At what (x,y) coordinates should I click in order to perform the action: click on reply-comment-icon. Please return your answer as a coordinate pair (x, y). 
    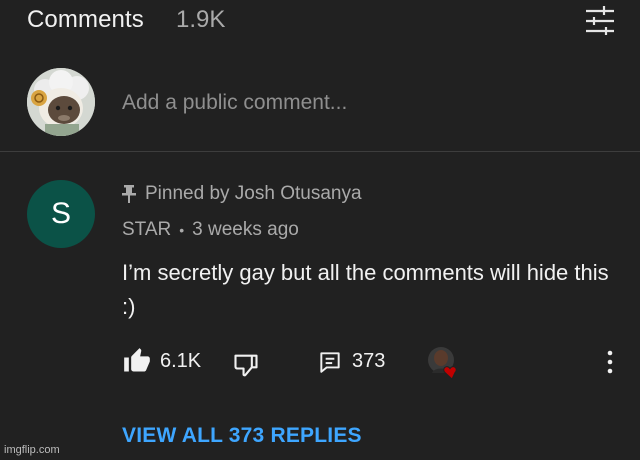
    Looking at the image, I should click on (330, 362).